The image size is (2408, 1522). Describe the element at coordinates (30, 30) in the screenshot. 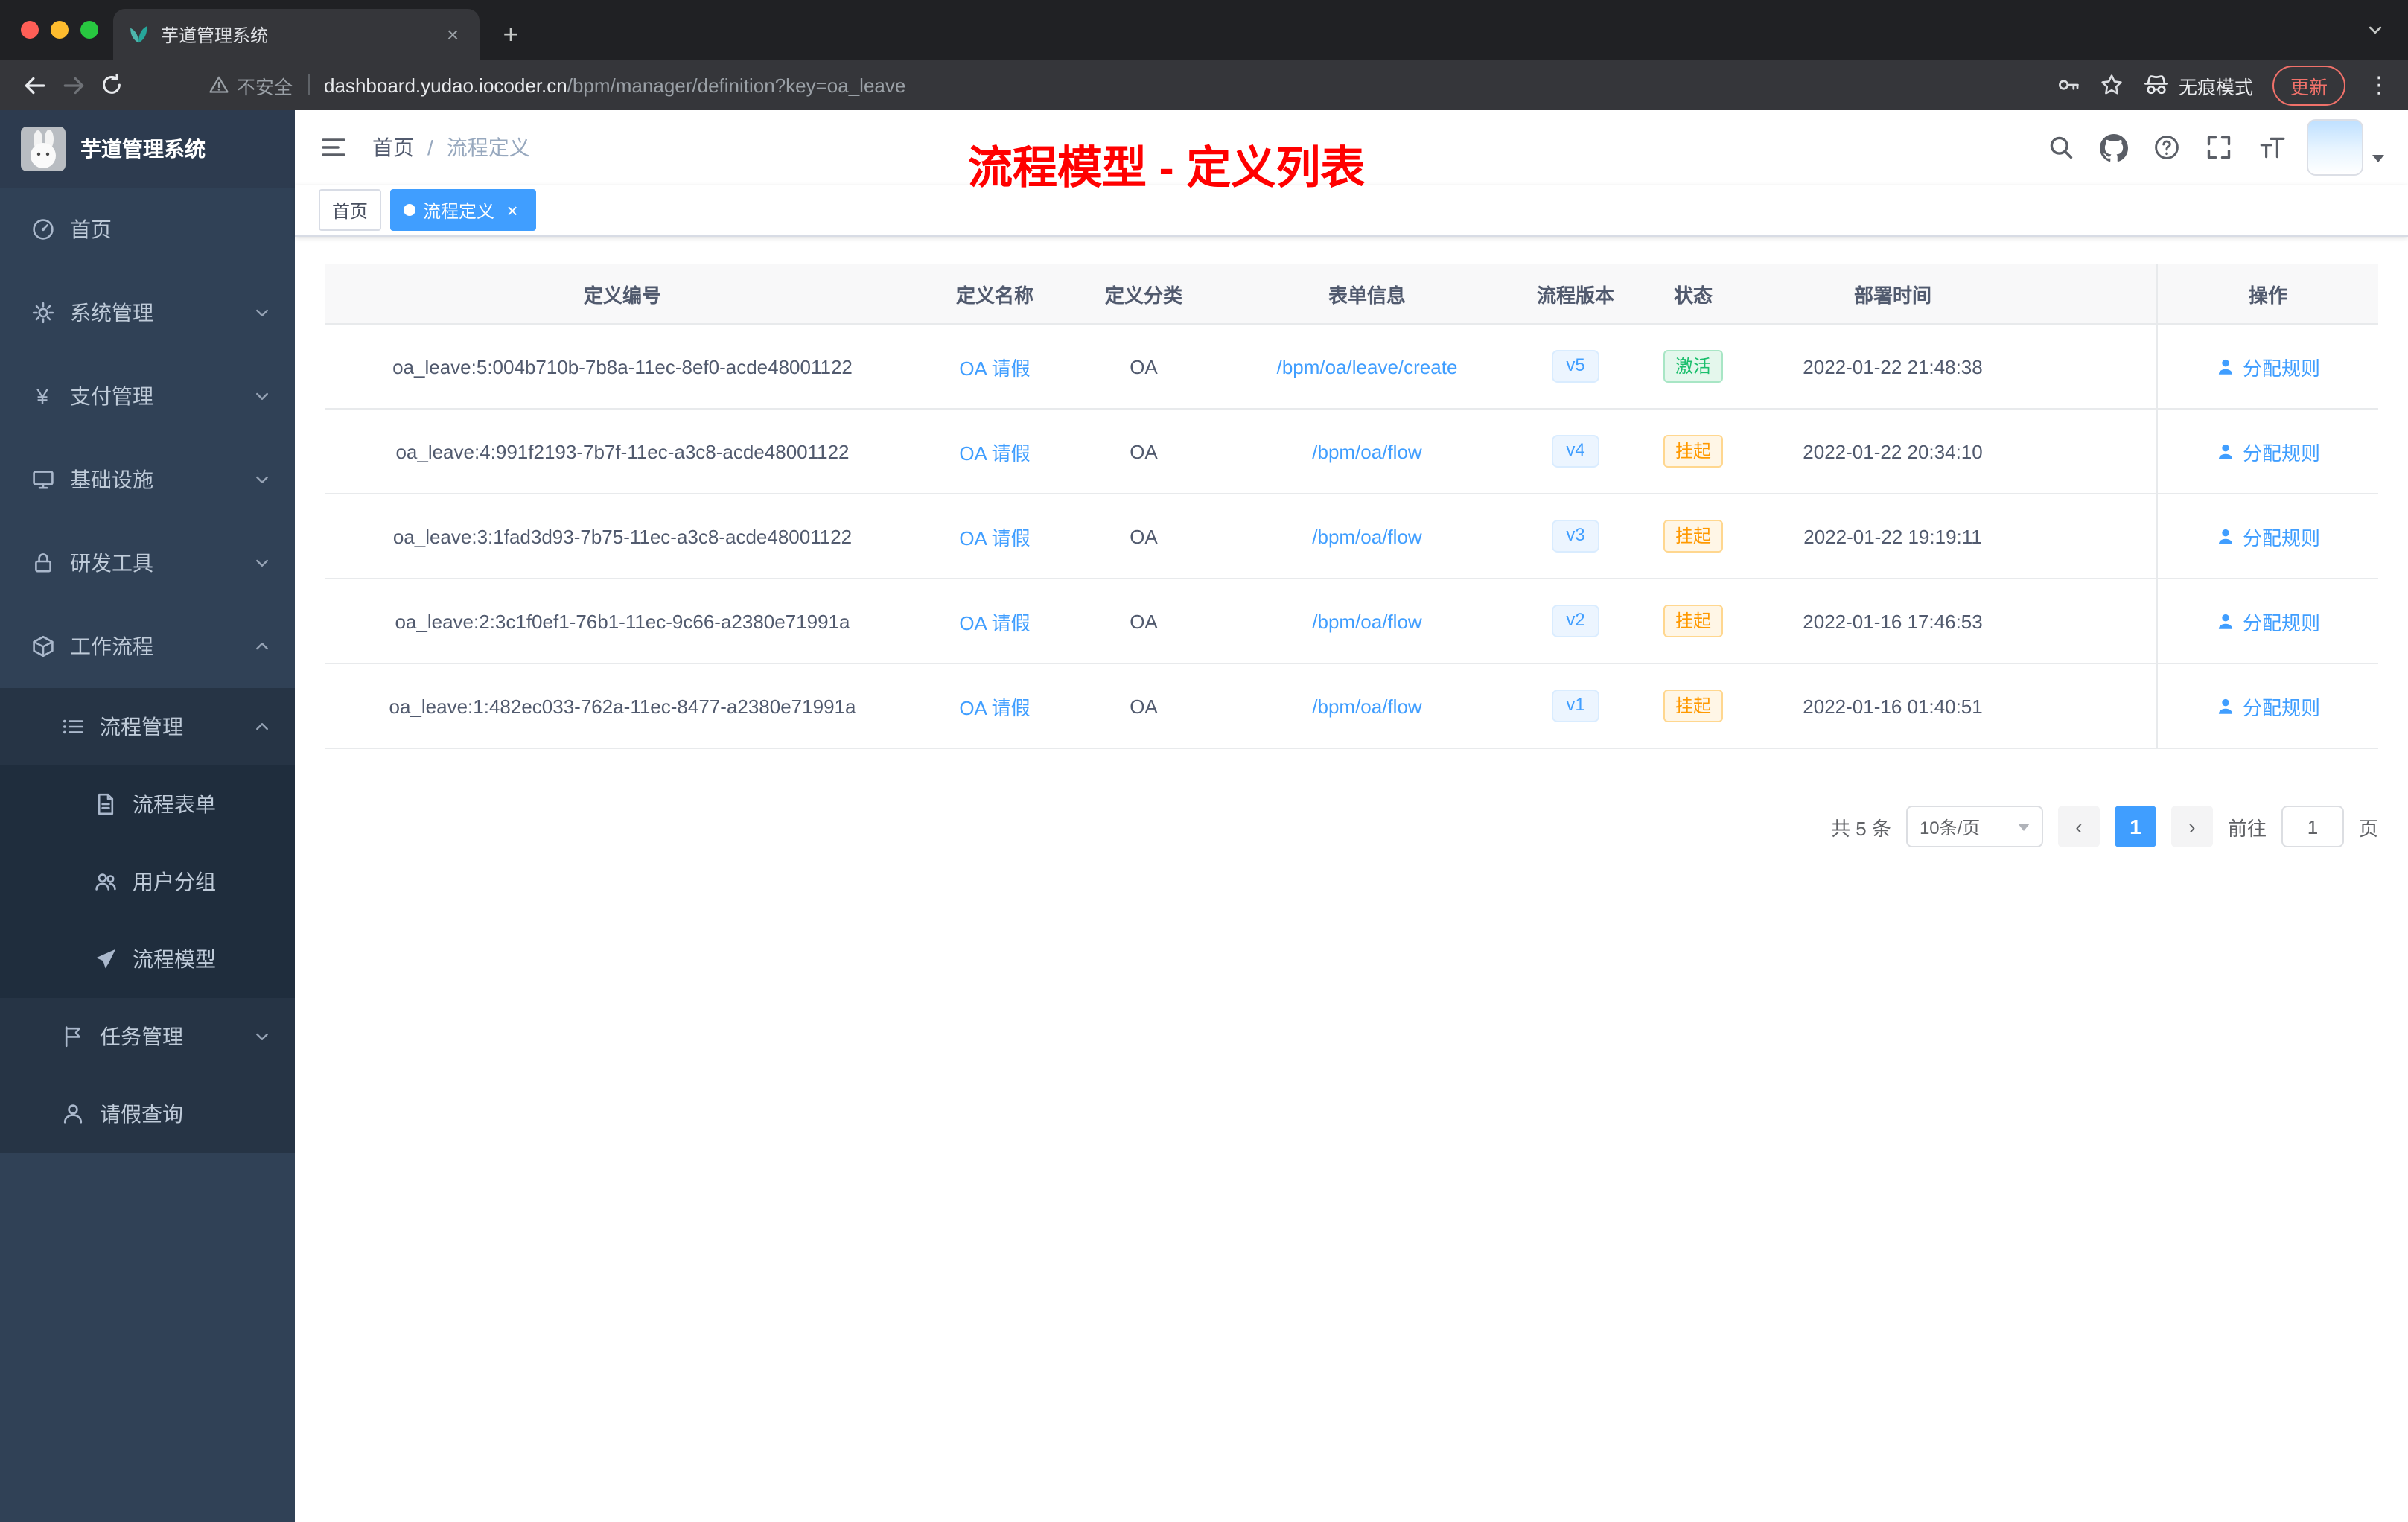

I see `close-window-button` at that location.